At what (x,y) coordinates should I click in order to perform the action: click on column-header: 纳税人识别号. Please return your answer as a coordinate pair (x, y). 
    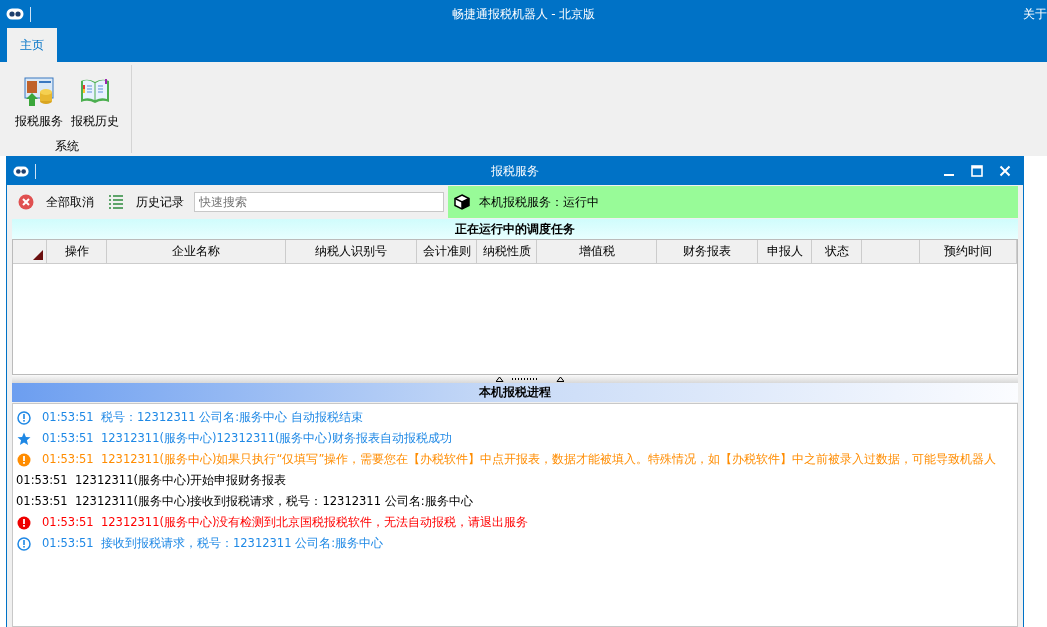
    Looking at the image, I should click on (351, 251).